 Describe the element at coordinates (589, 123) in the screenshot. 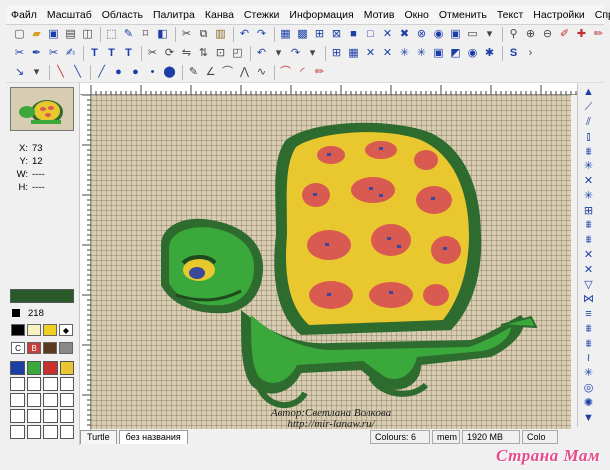

I see `stitch-diagonal-double-icon: ⫽` at that location.